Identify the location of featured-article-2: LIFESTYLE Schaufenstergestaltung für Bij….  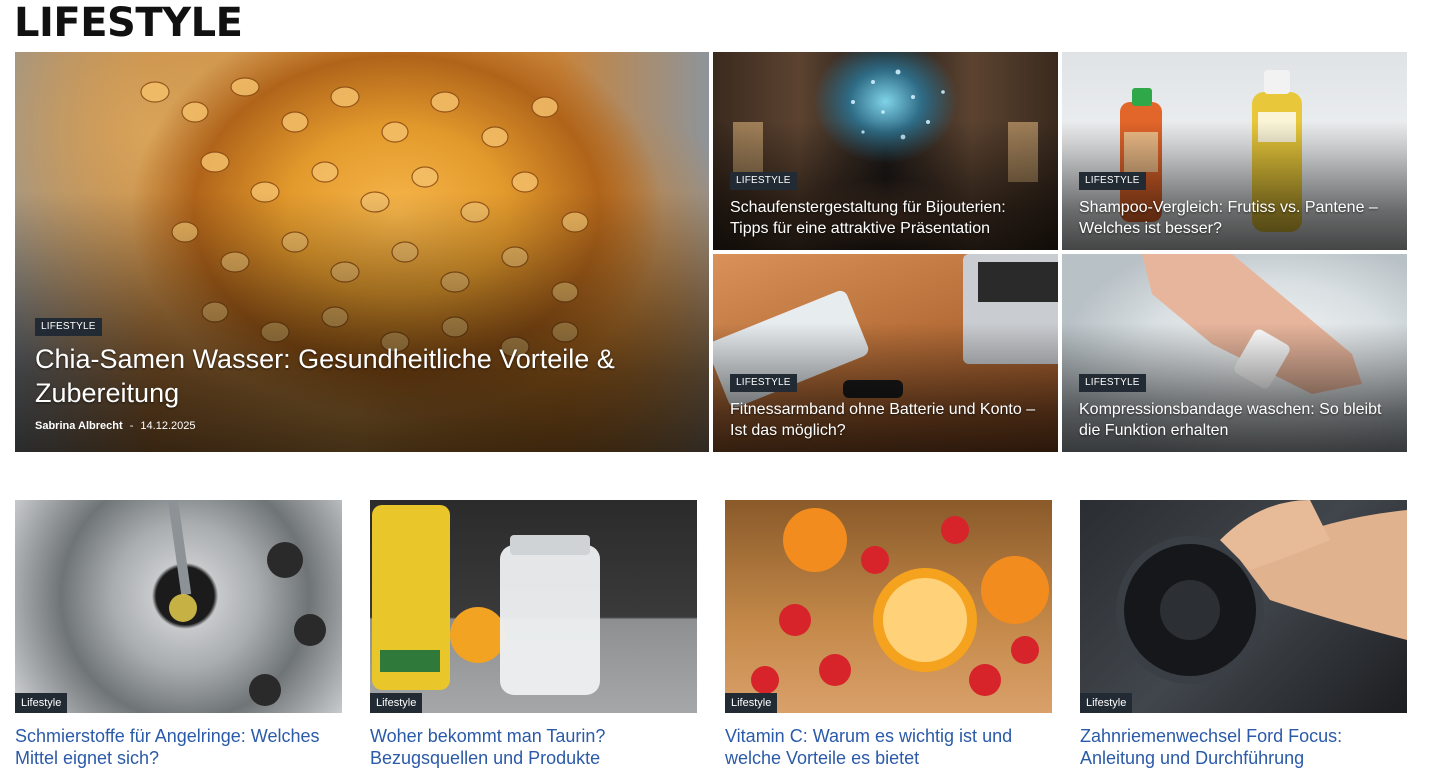
(885, 151).